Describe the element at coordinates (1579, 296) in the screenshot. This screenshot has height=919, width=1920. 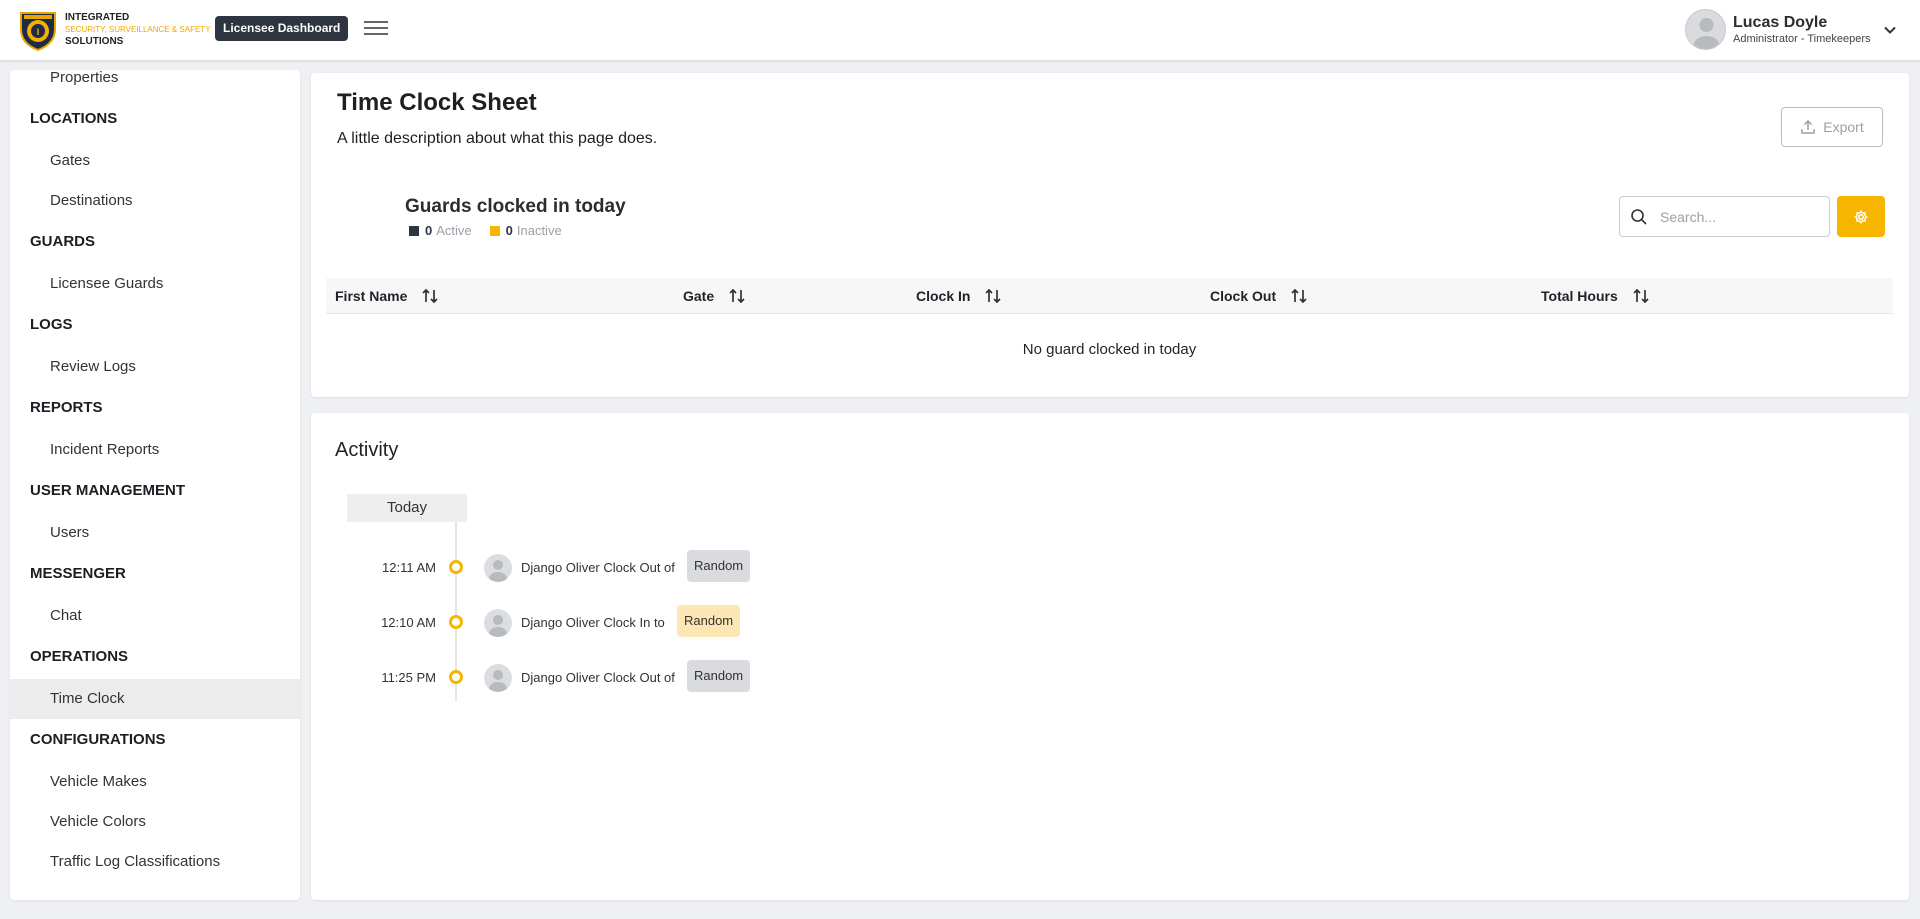
I see `column-label: Total Hours` at that location.